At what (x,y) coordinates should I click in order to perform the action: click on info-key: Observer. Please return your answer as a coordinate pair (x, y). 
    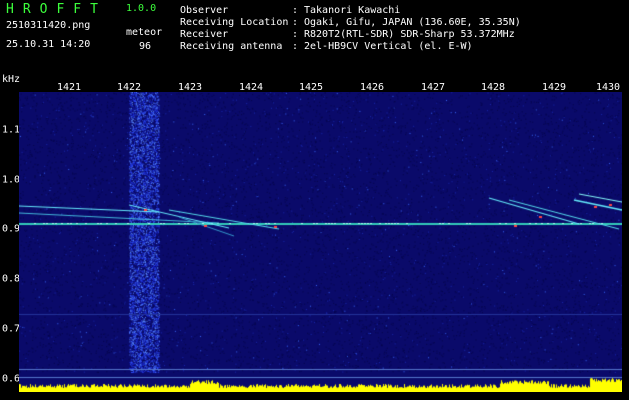
    Looking at the image, I should click on (204, 10).